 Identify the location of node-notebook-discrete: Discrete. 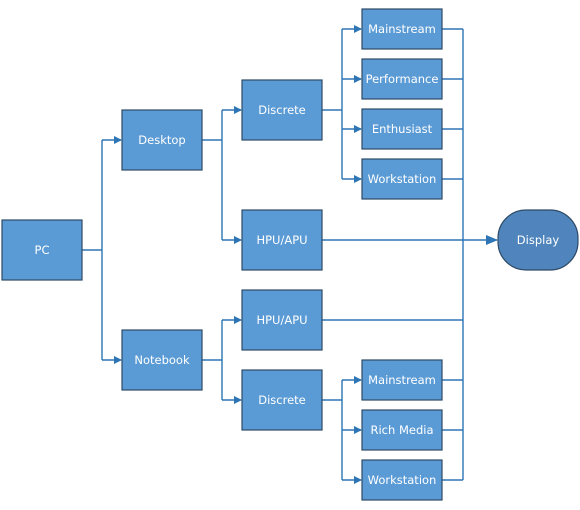
(282, 400).